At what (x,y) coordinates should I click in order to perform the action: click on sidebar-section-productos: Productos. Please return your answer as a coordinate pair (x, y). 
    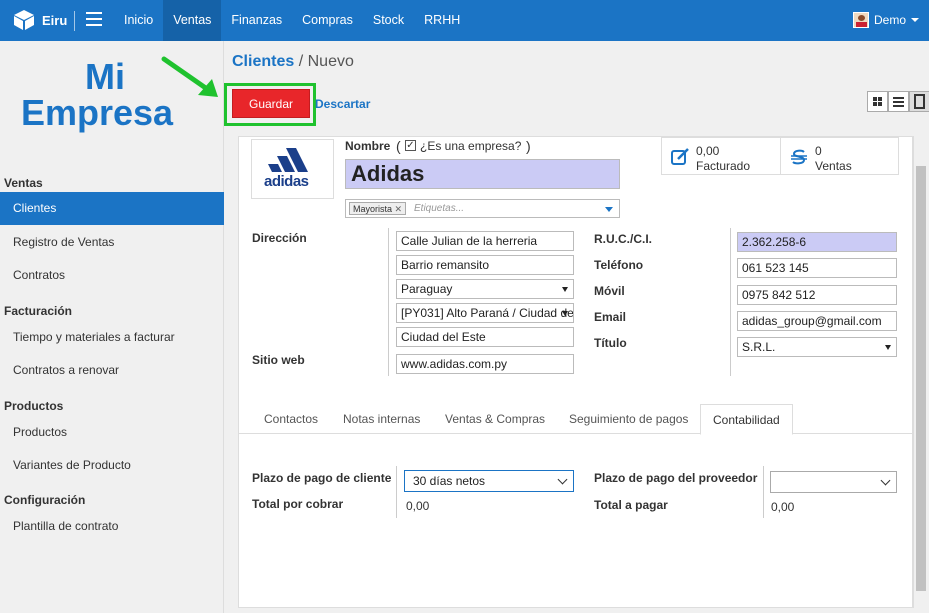
    Looking at the image, I should click on (34, 406).